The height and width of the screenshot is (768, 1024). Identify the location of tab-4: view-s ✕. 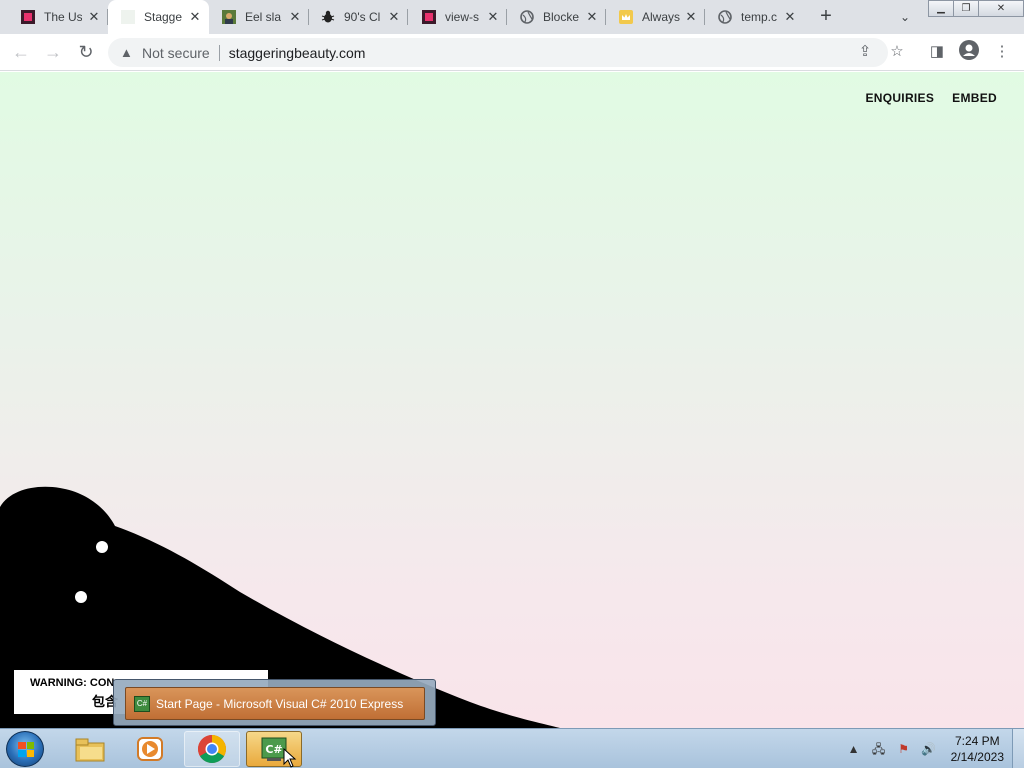
(457, 17).